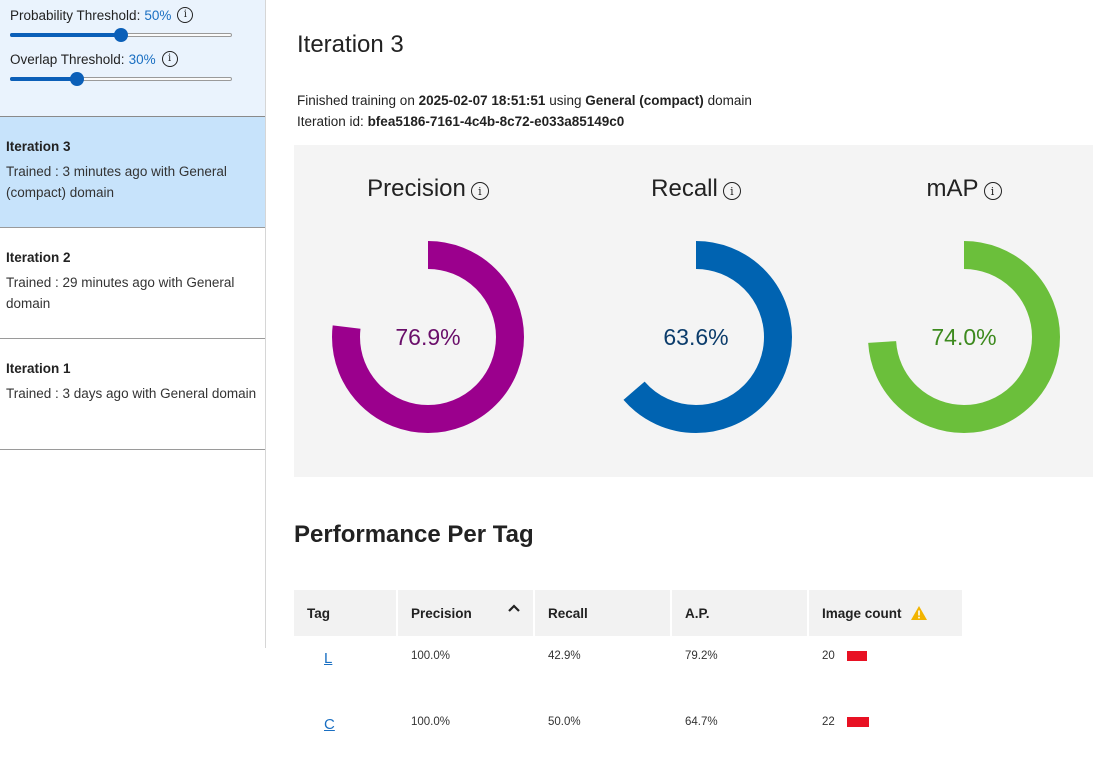 The width and height of the screenshot is (1093, 780). What do you see at coordinates (414, 534) in the screenshot?
I see `section-title: Performance Per Tag` at bounding box center [414, 534].